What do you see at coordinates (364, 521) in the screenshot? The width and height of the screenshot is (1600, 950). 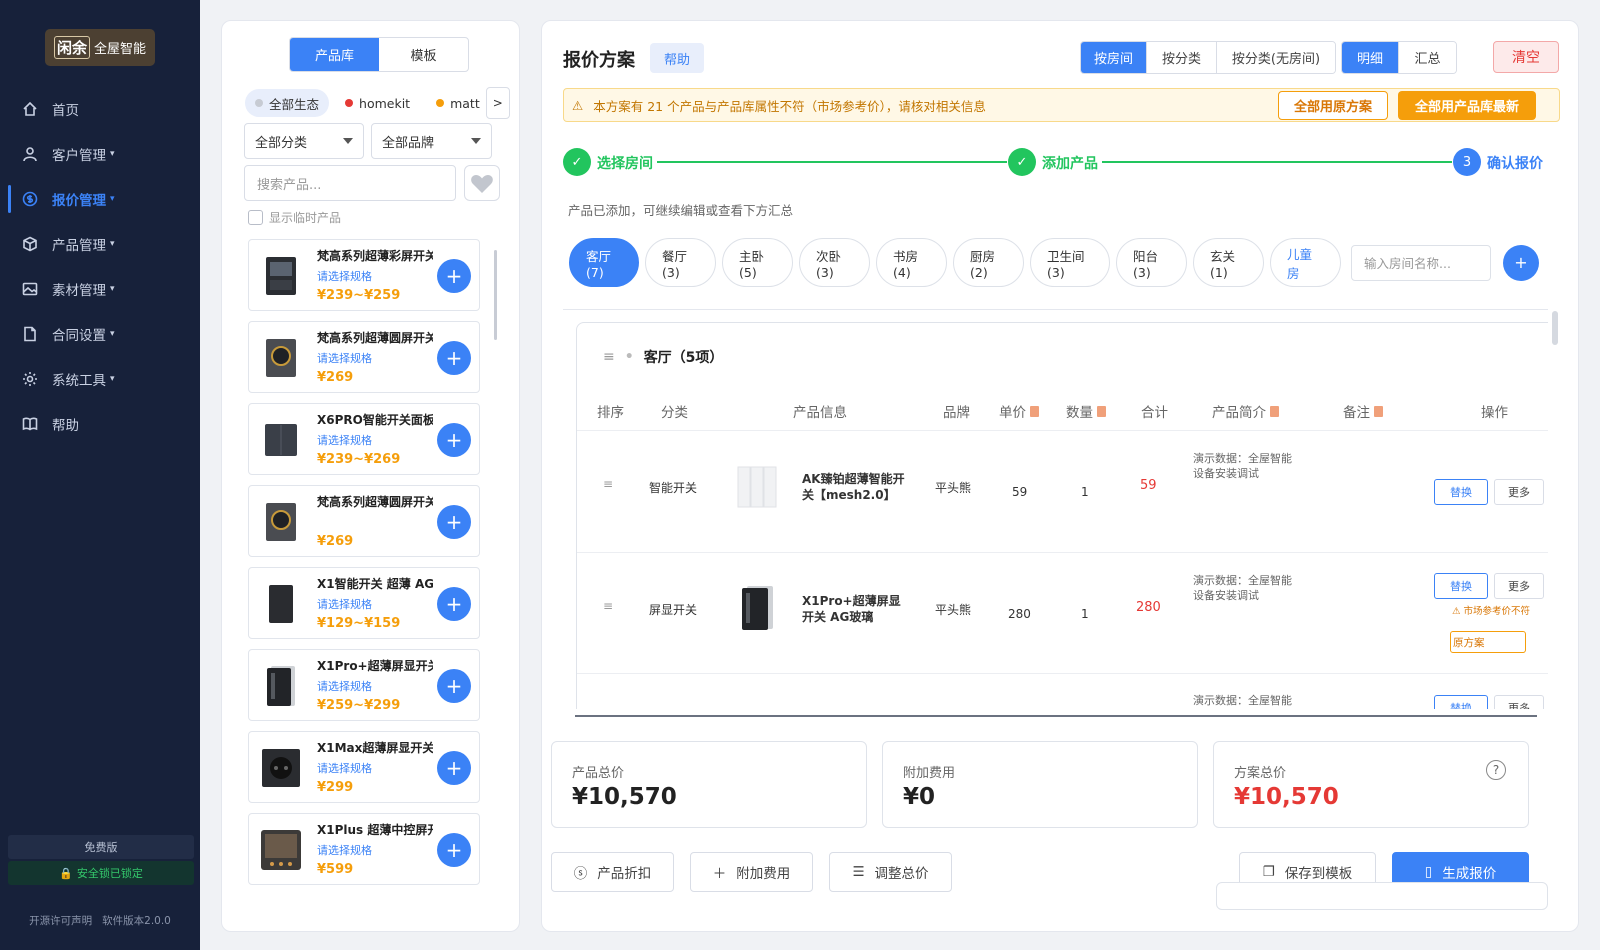 I see `product-card: 梵高系列超薄圆屏开关 ¥269 +` at bounding box center [364, 521].